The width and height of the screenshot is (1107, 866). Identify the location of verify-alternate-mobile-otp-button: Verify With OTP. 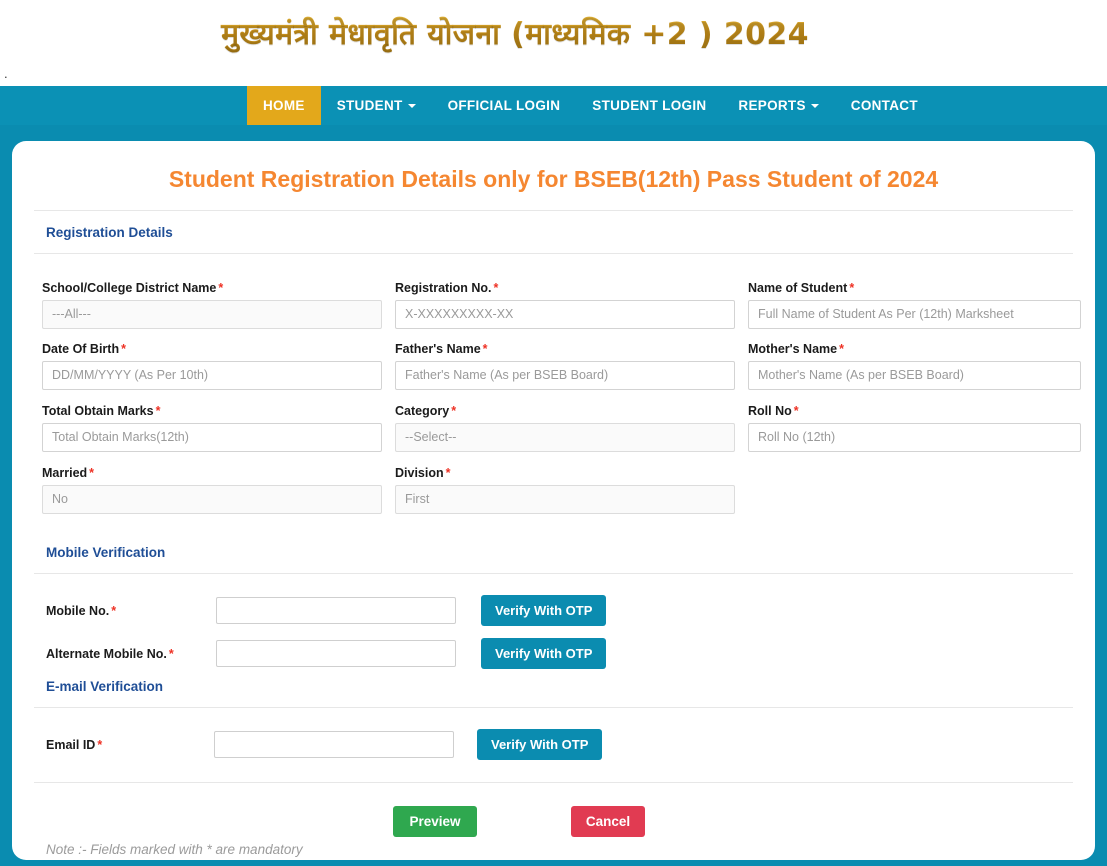
(544, 653).